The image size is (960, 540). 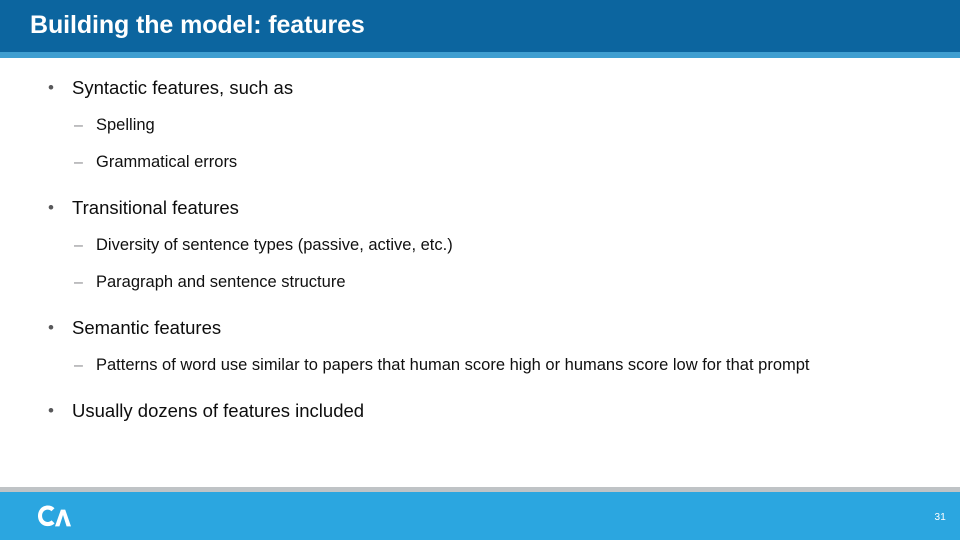 What do you see at coordinates (480, 88) in the screenshot?
I see `list-item: • Syntactic features, such as` at bounding box center [480, 88].